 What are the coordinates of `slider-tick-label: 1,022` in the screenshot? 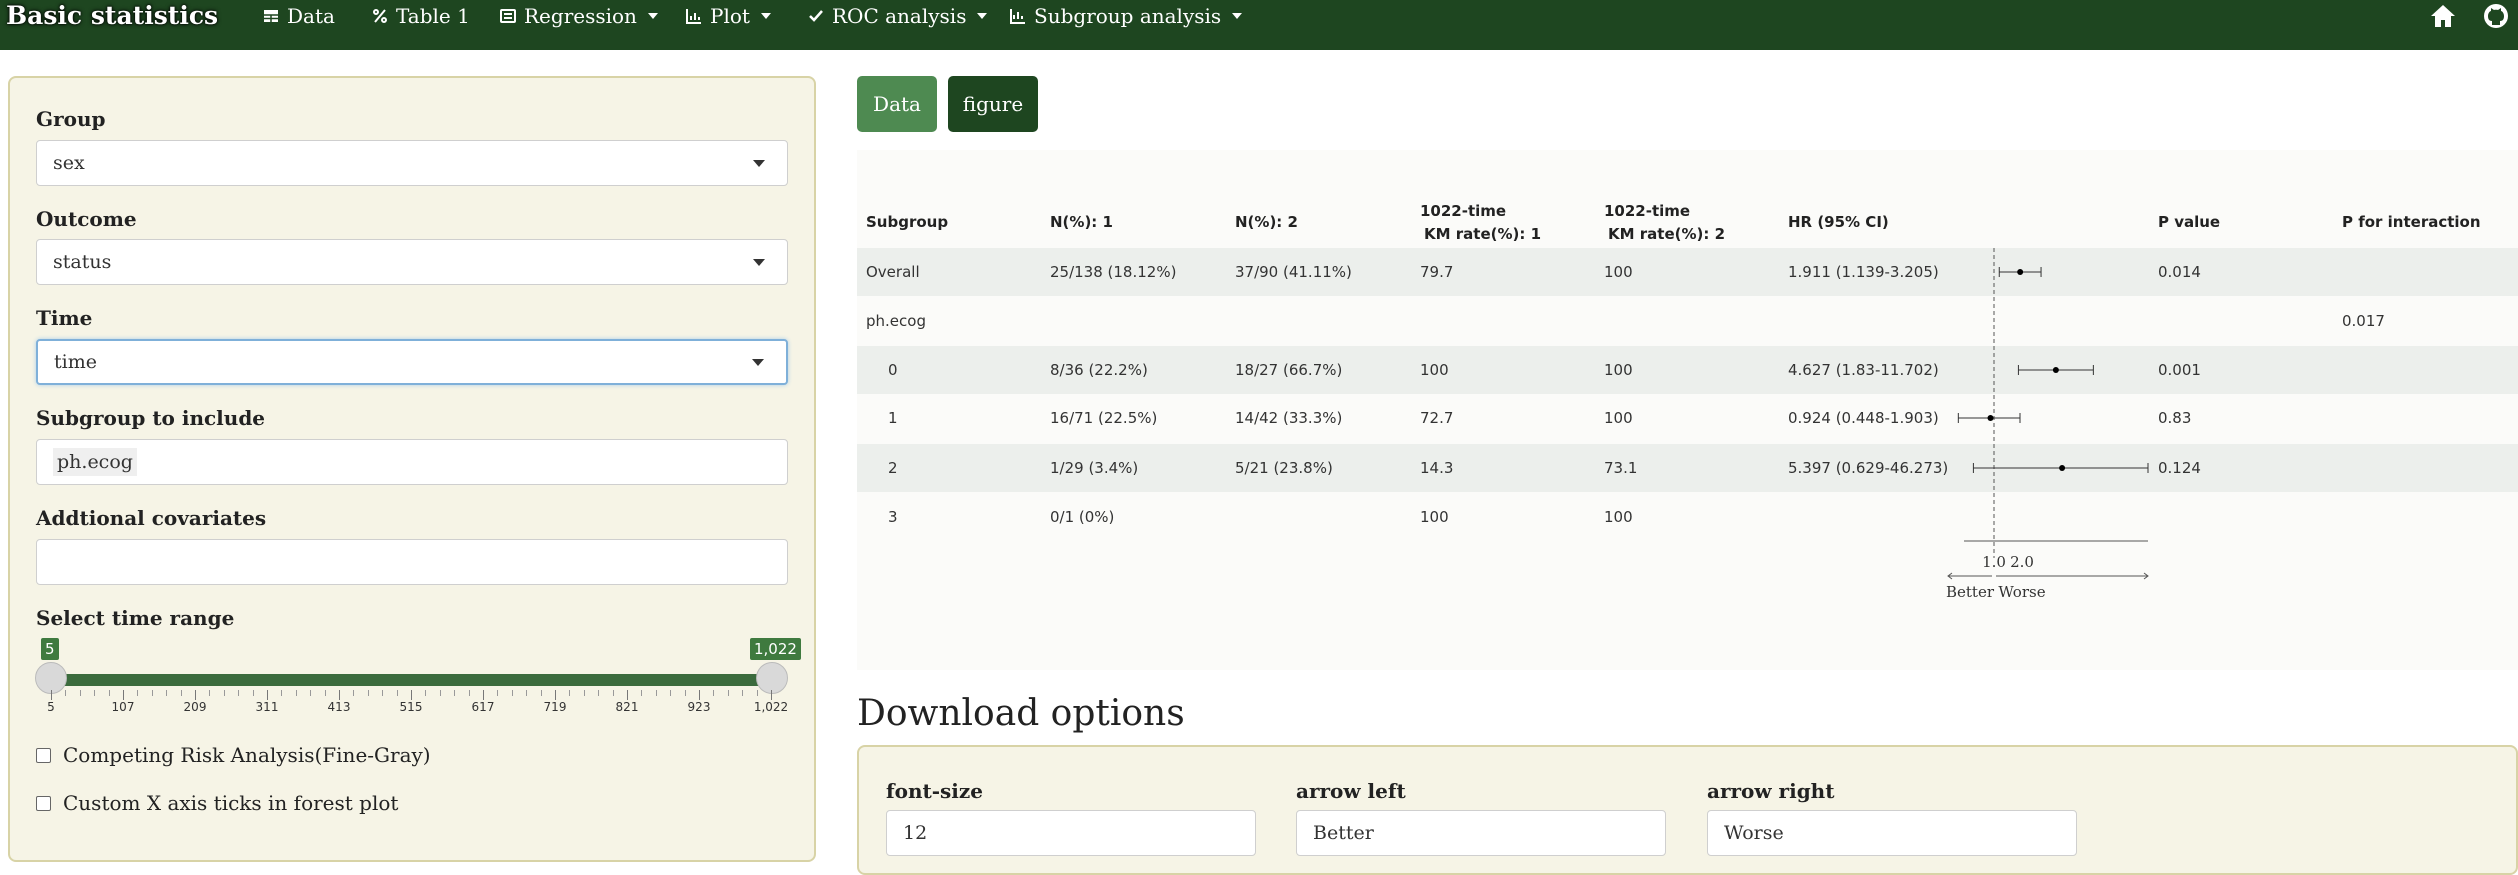 It's located at (771, 707).